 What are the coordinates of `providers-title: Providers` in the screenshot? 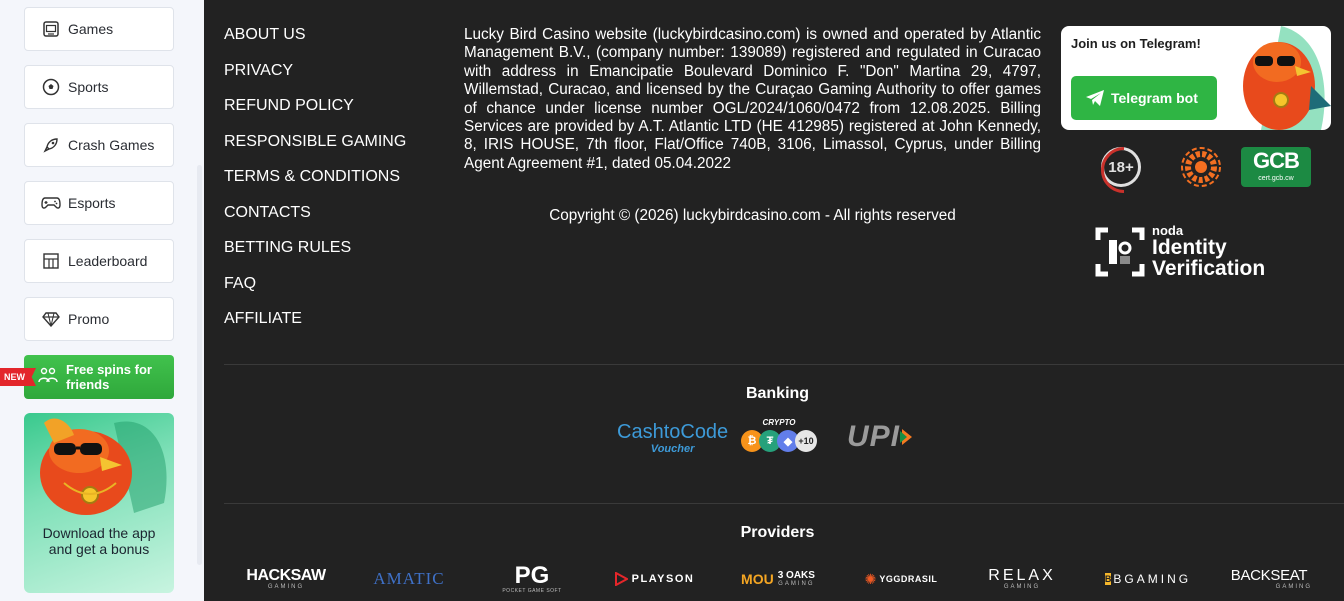 It's located at (777, 532).